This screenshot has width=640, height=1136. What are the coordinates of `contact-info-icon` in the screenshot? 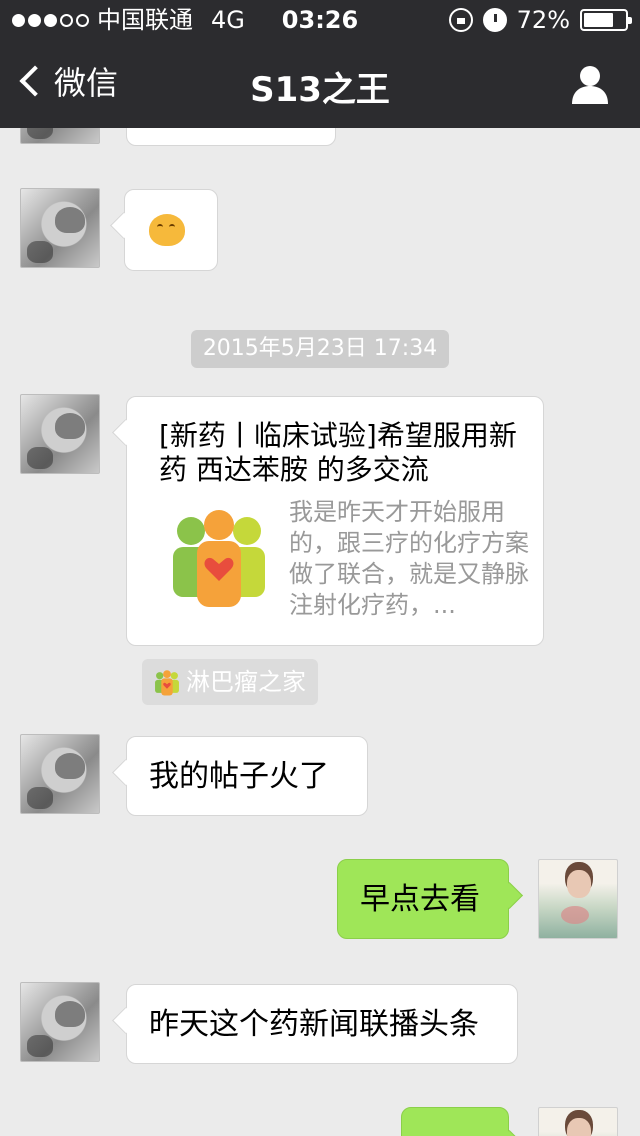 It's located at (590, 84).